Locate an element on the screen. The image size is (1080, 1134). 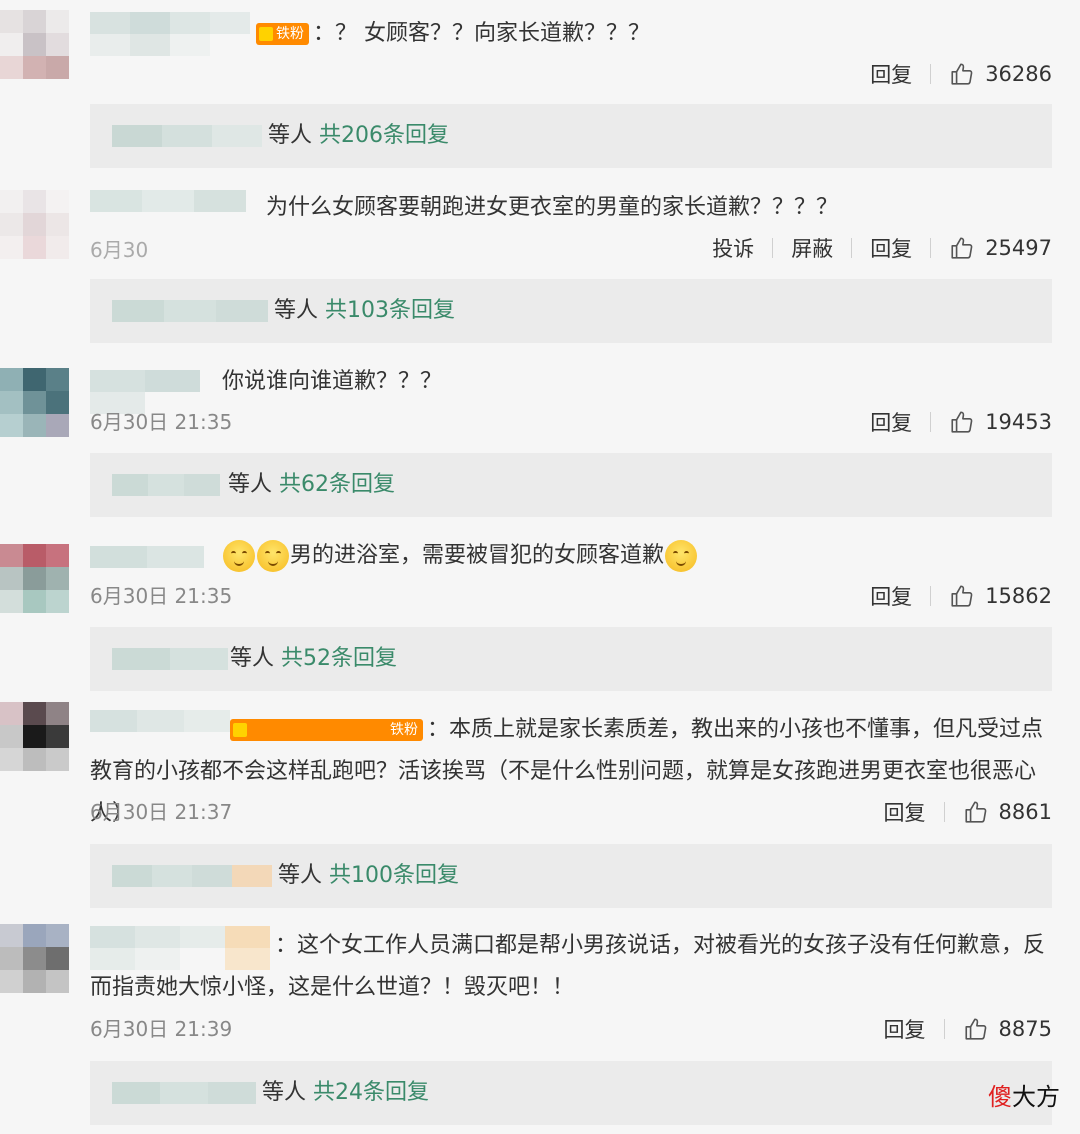
reply-count-link: 共24条回复 is located at coordinates (371, 1092).